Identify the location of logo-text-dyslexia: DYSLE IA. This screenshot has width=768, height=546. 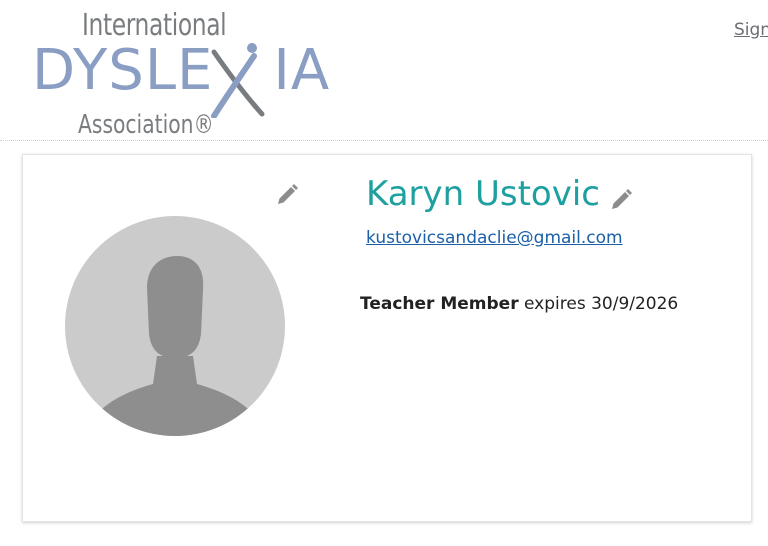
(181, 71).